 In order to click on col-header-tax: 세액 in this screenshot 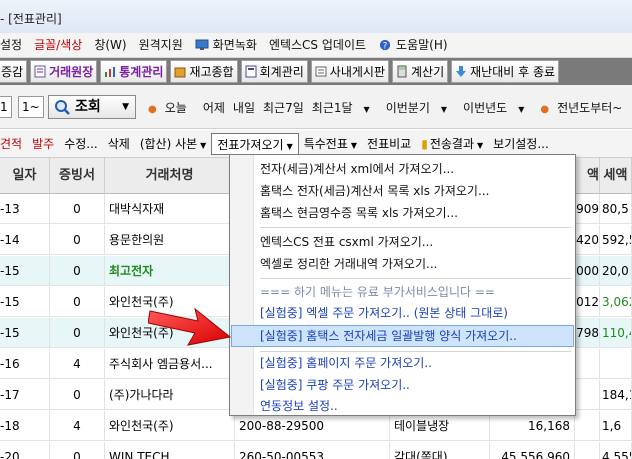, I will do `click(616, 176)`.